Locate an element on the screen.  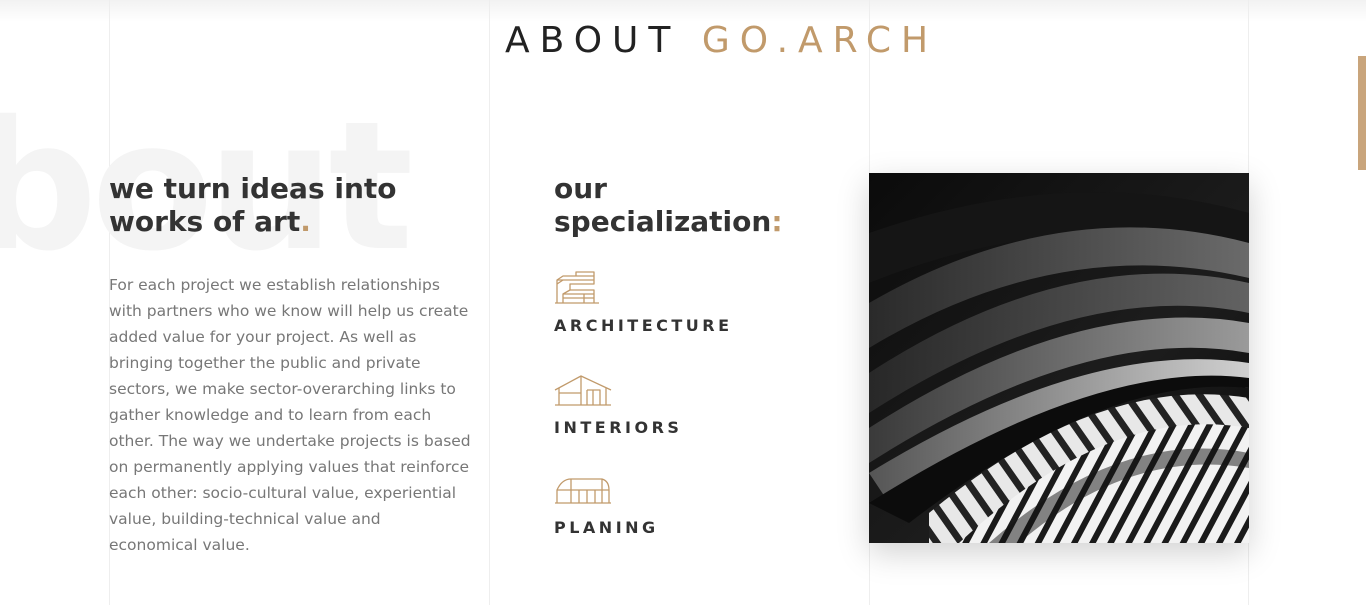
grid-line is located at coordinates (489, 302).